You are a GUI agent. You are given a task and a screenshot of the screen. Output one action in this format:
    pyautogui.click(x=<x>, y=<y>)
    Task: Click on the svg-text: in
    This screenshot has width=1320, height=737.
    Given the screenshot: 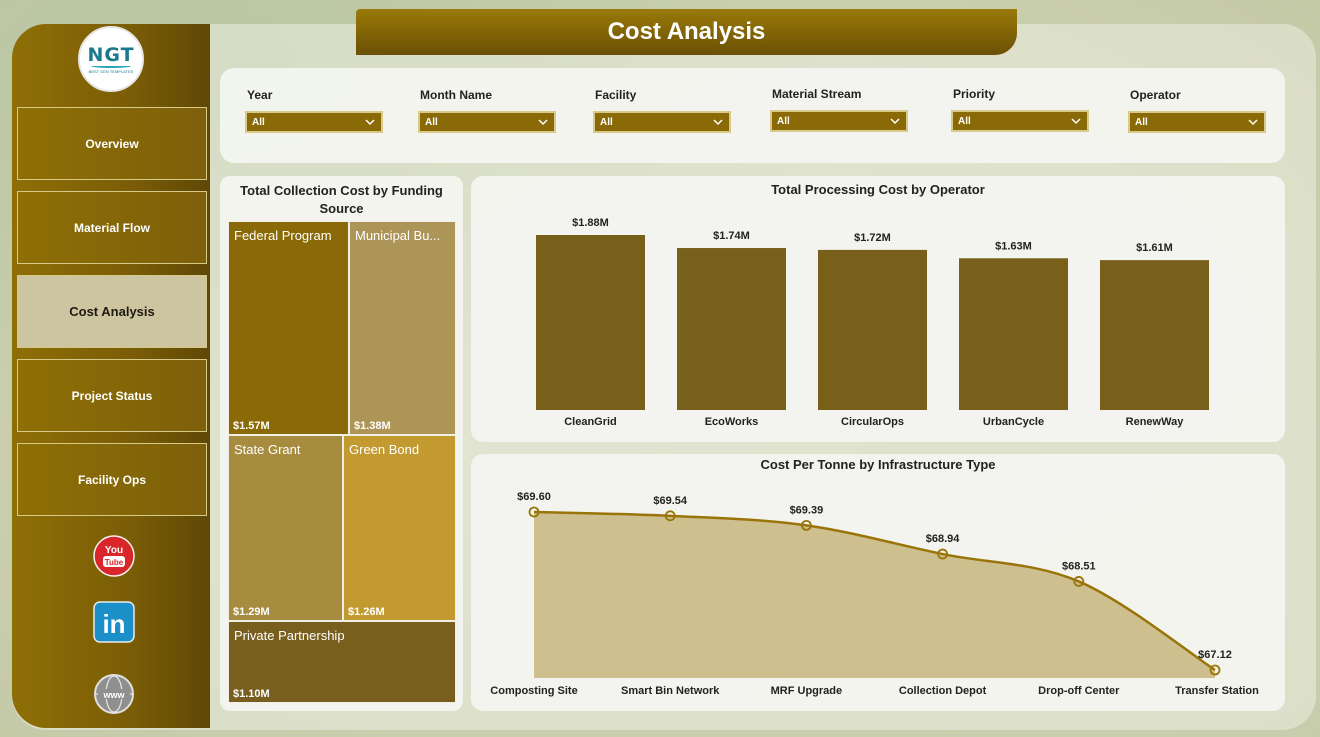 What is the action you would take?
    pyautogui.click(x=113, y=624)
    